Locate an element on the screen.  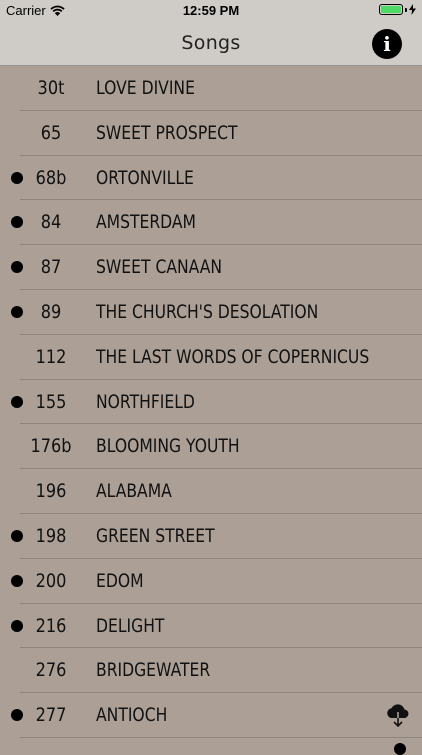
song-name: BLOOMING YOUTH is located at coordinates (168, 446).